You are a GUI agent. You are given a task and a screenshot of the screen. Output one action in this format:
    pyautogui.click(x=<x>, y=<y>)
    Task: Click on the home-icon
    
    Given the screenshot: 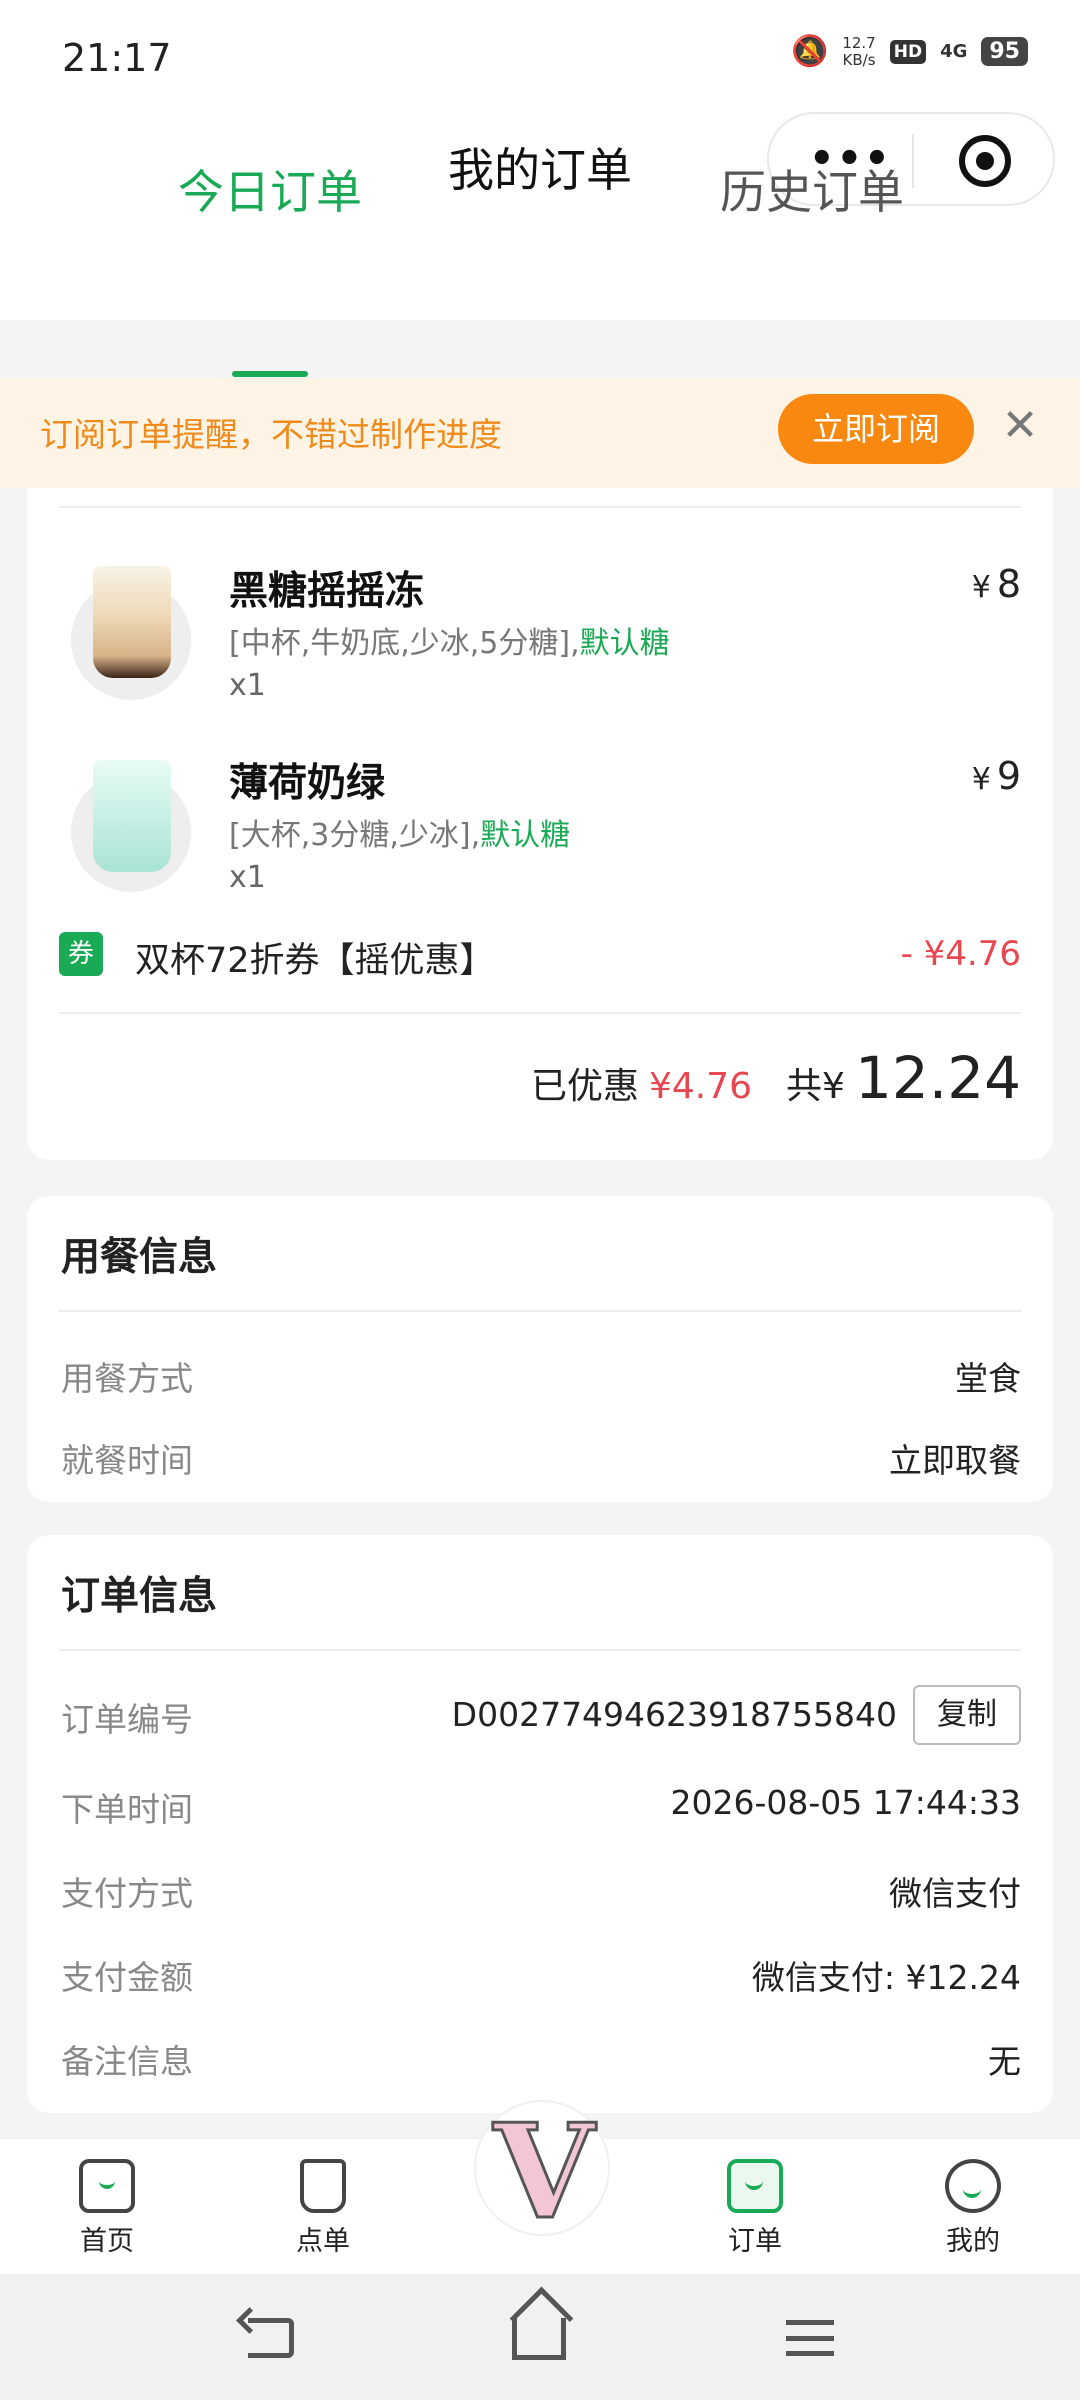 What is the action you would take?
    pyautogui.click(x=107, y=2186)
    